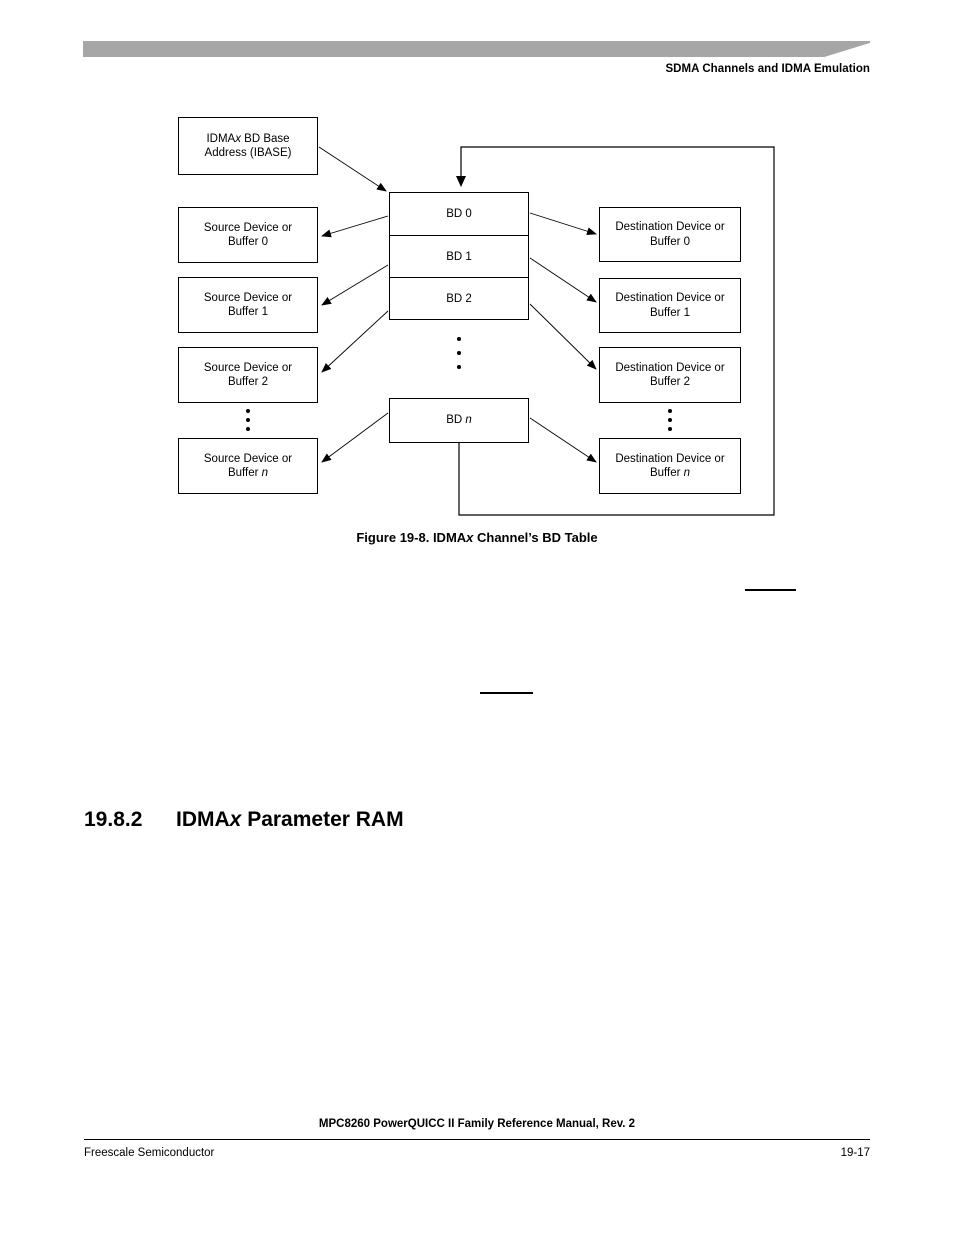  Describe the element at coordinates (244, 382) in the screenshot. I see `source-box-2-line2-pre: Buffer` at that location.